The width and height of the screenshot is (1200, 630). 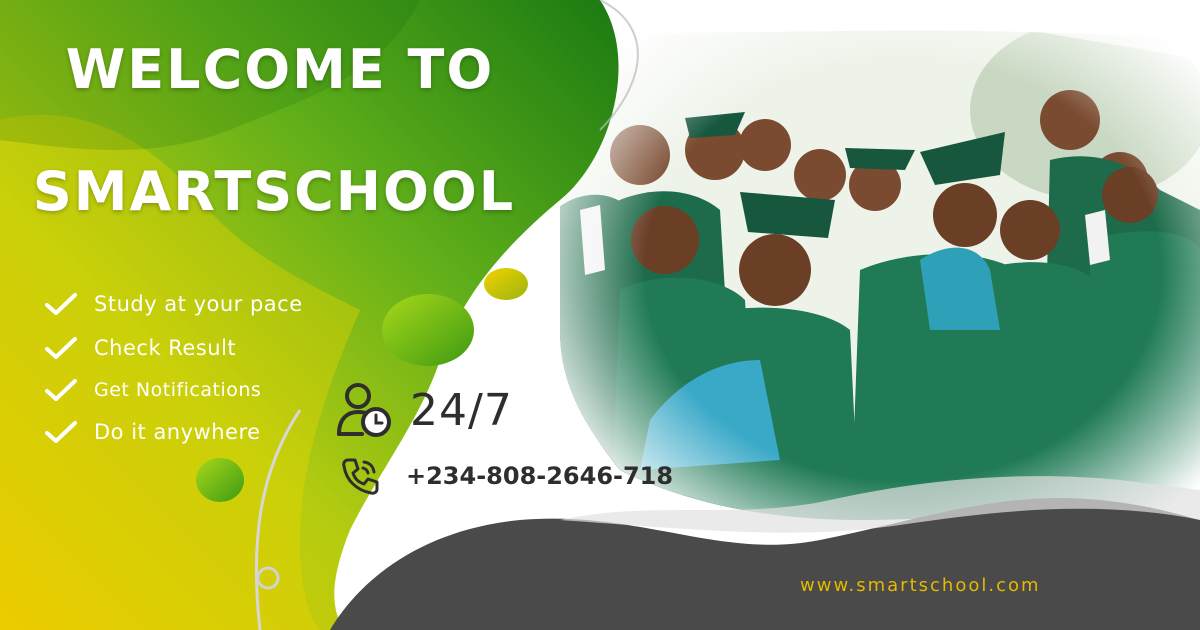 I want to click on feature-label: Study at your pace, so click(x=198, y=304).